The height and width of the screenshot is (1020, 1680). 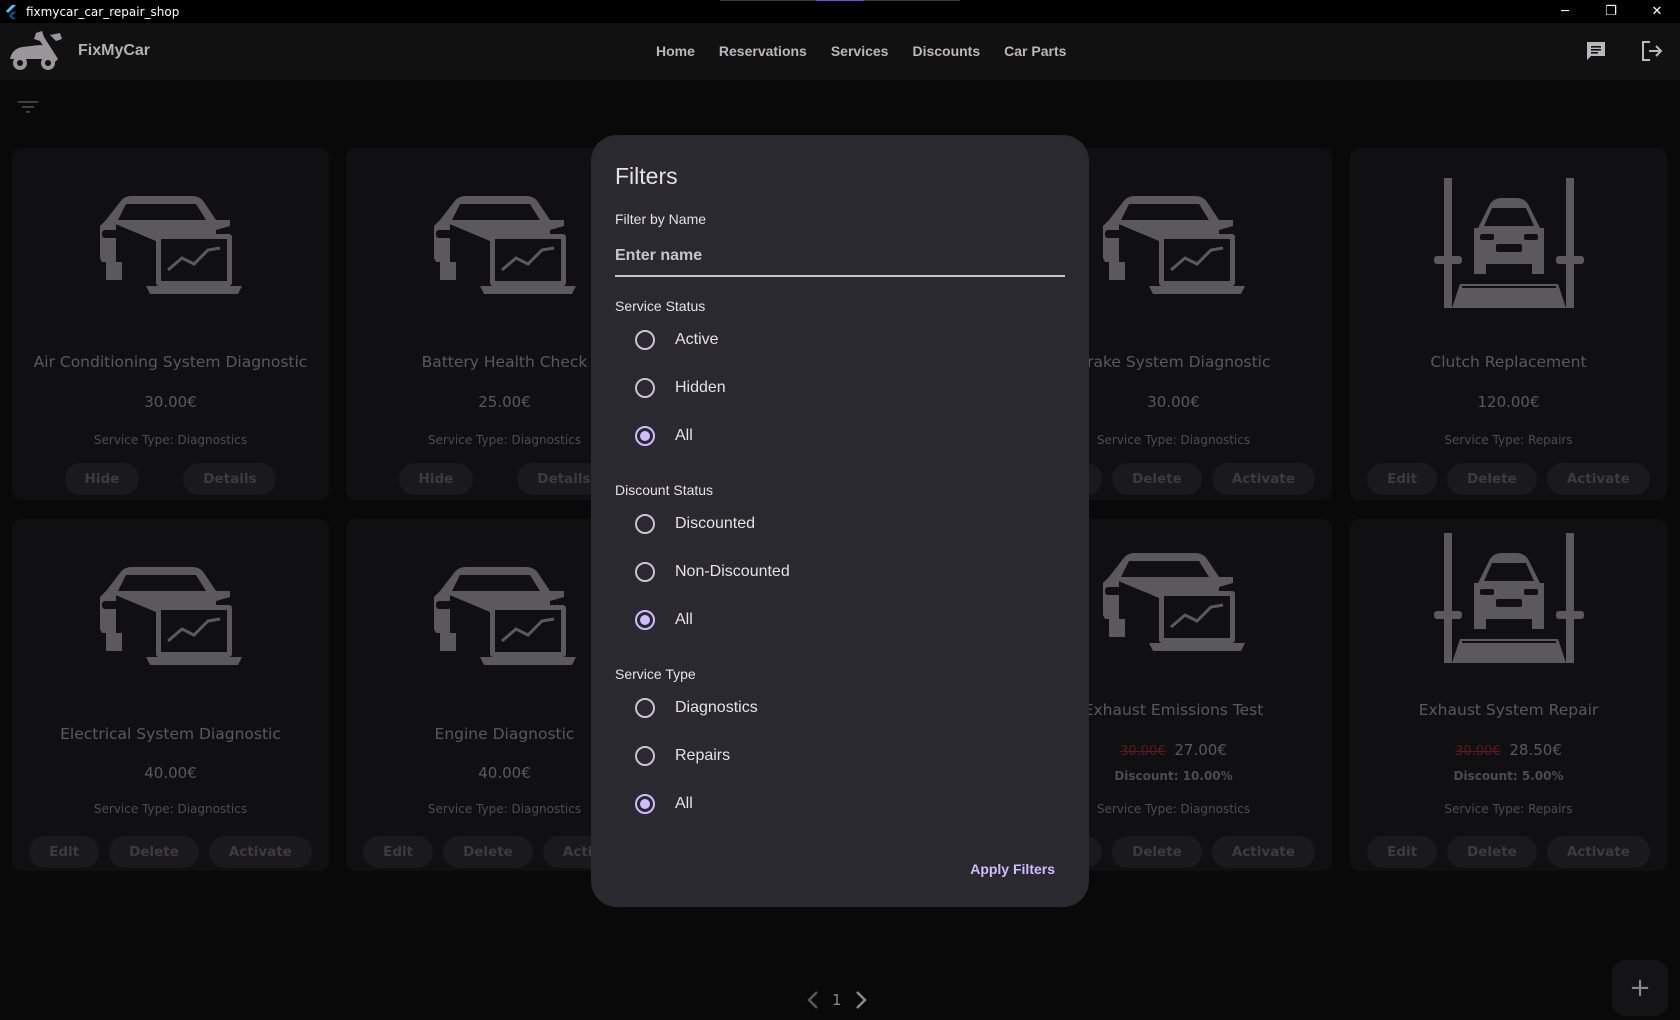 What do you see at coordinates (697, 339) in the screenshot?
I see `radio-label: Active` at bounding box center [697, 339].